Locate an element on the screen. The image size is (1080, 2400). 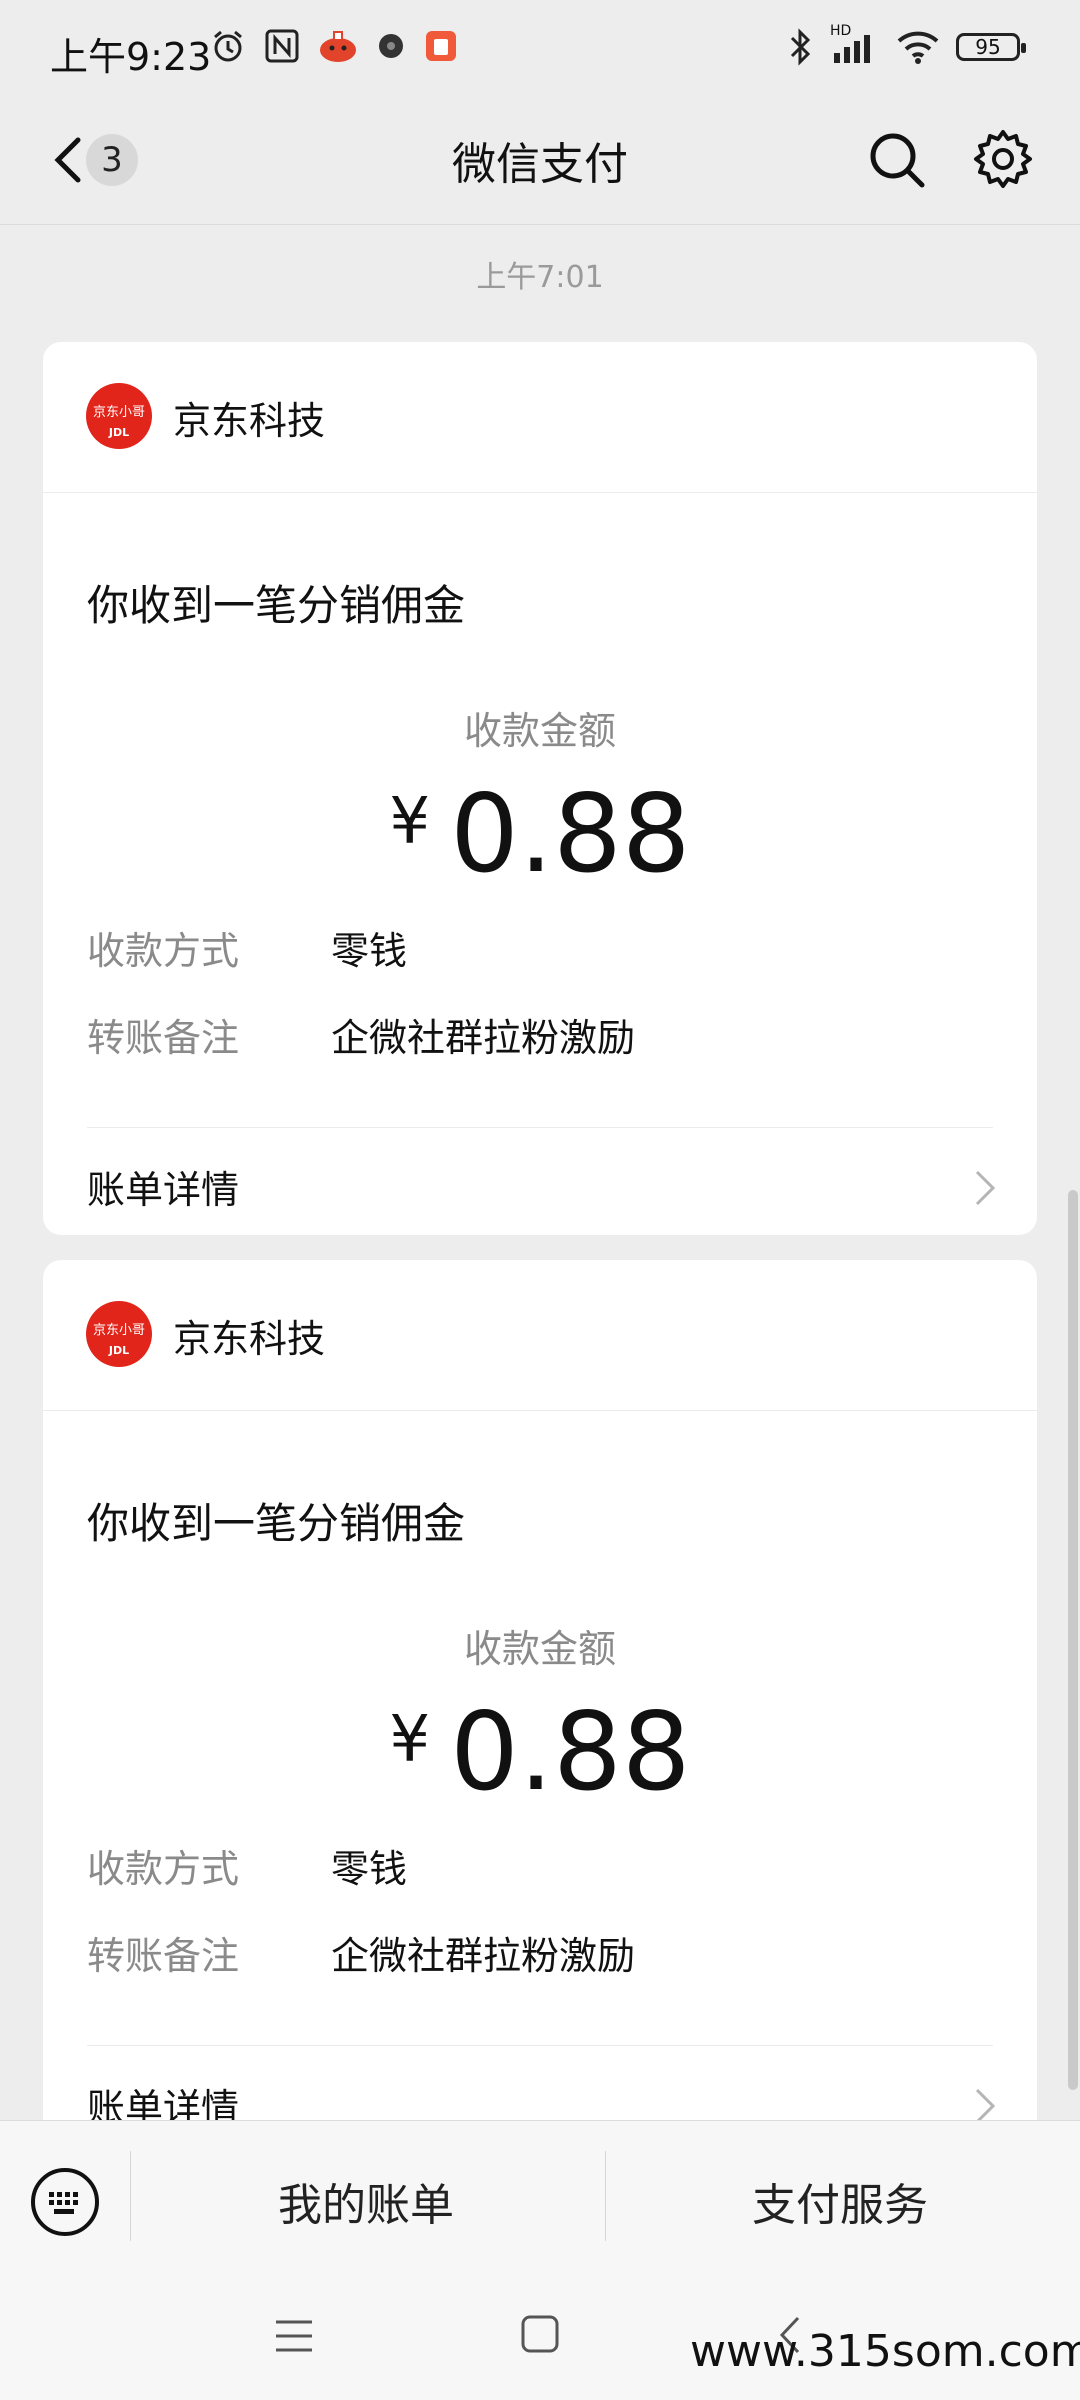
status-notification-icons is located at coordinates (334, 46).